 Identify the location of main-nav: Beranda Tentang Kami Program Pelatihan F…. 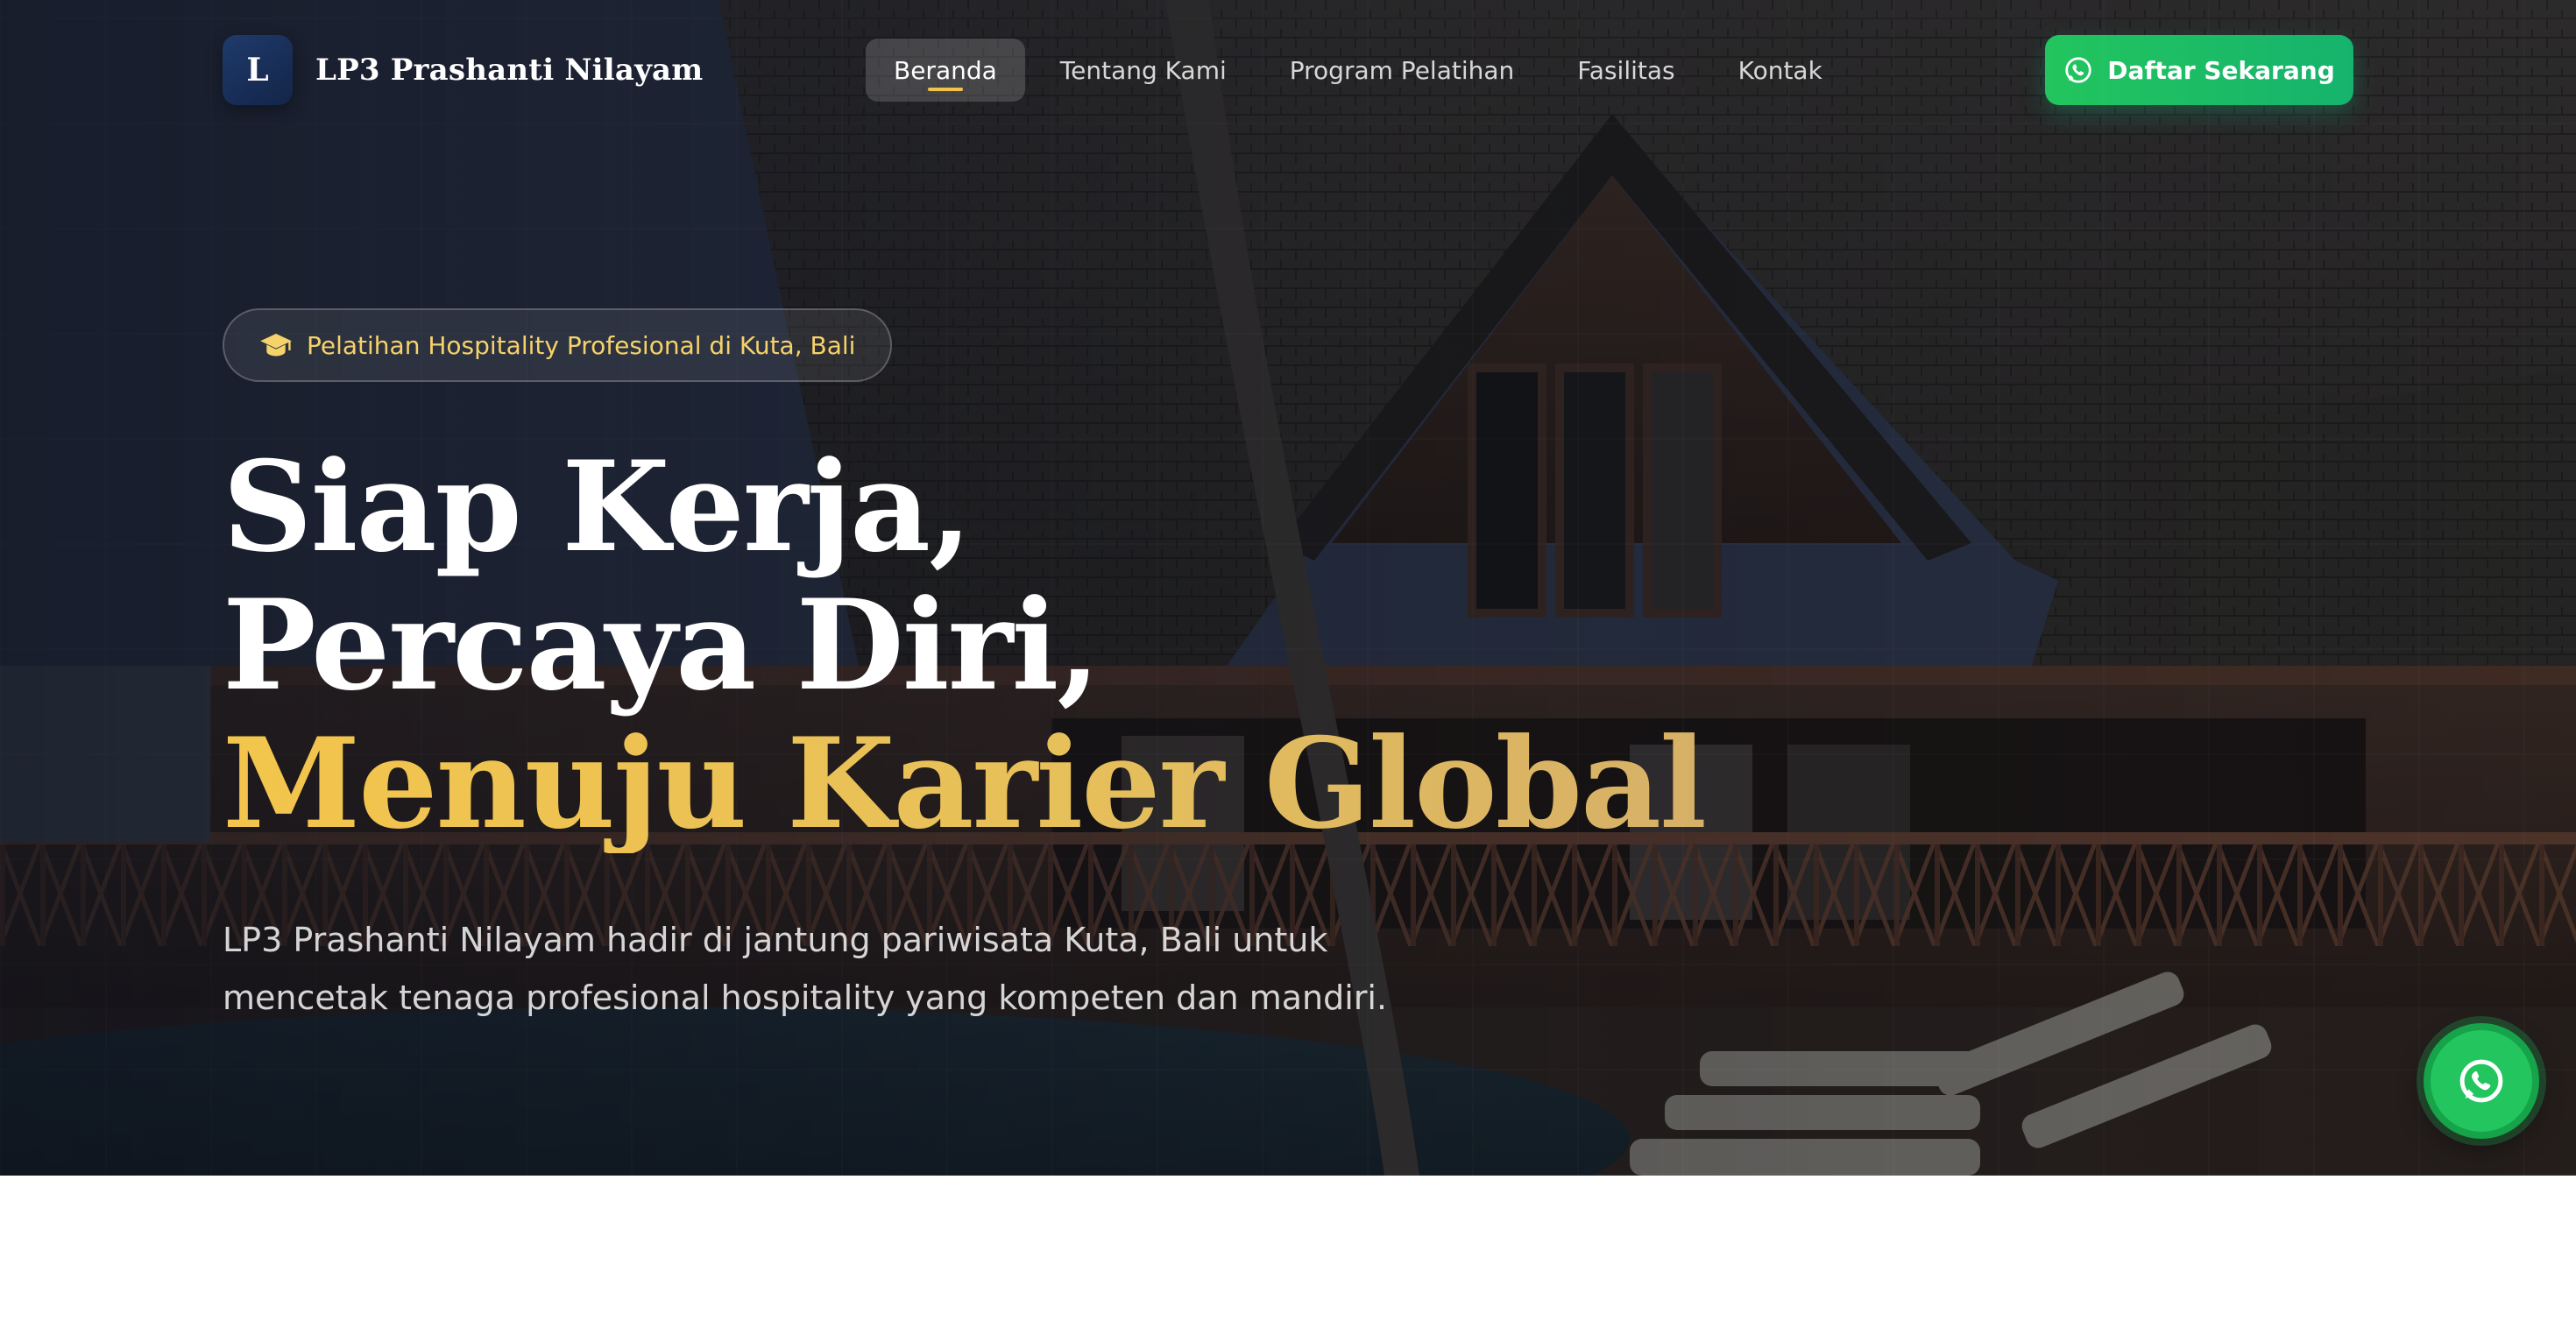
(1358, 70).